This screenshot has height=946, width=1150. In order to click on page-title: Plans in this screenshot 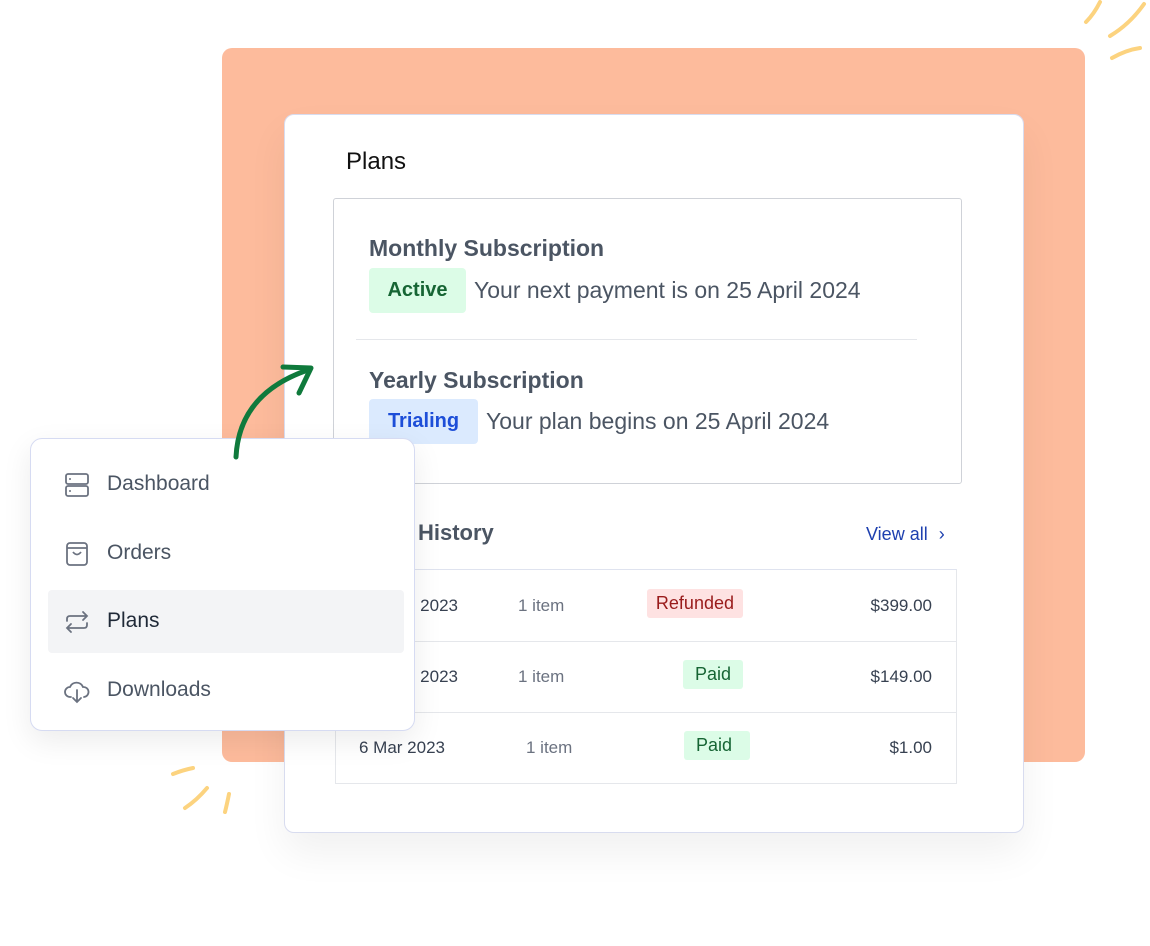, I will do `click(376, 161)`.